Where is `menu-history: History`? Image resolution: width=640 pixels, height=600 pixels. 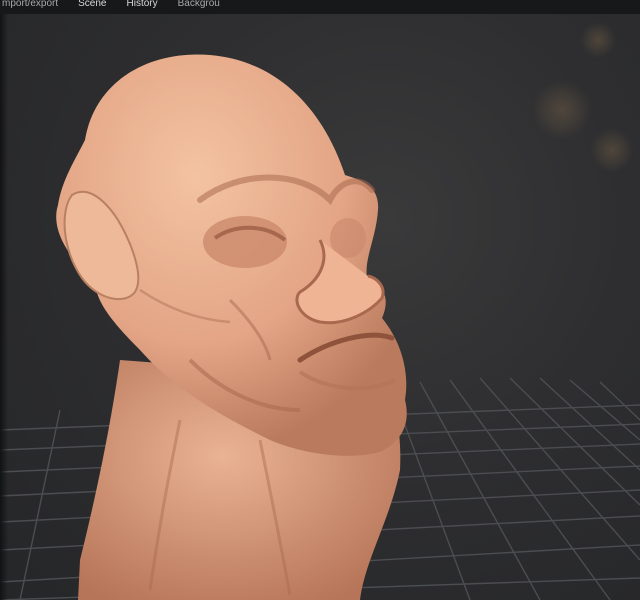
menu-history: History is located at coordinates (142, 4).